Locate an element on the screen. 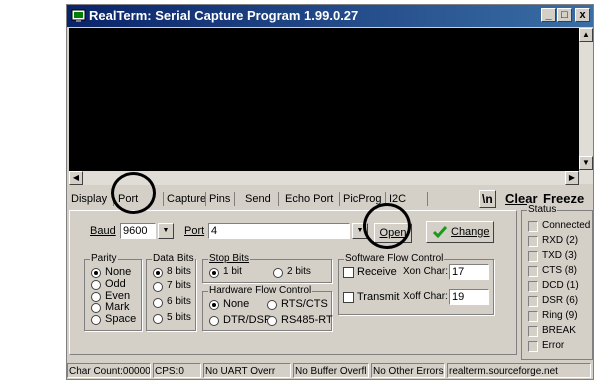 The height and width of the screenshot is (380, 594). xon-label: Xon Char: is located at coordinates (426, 271).